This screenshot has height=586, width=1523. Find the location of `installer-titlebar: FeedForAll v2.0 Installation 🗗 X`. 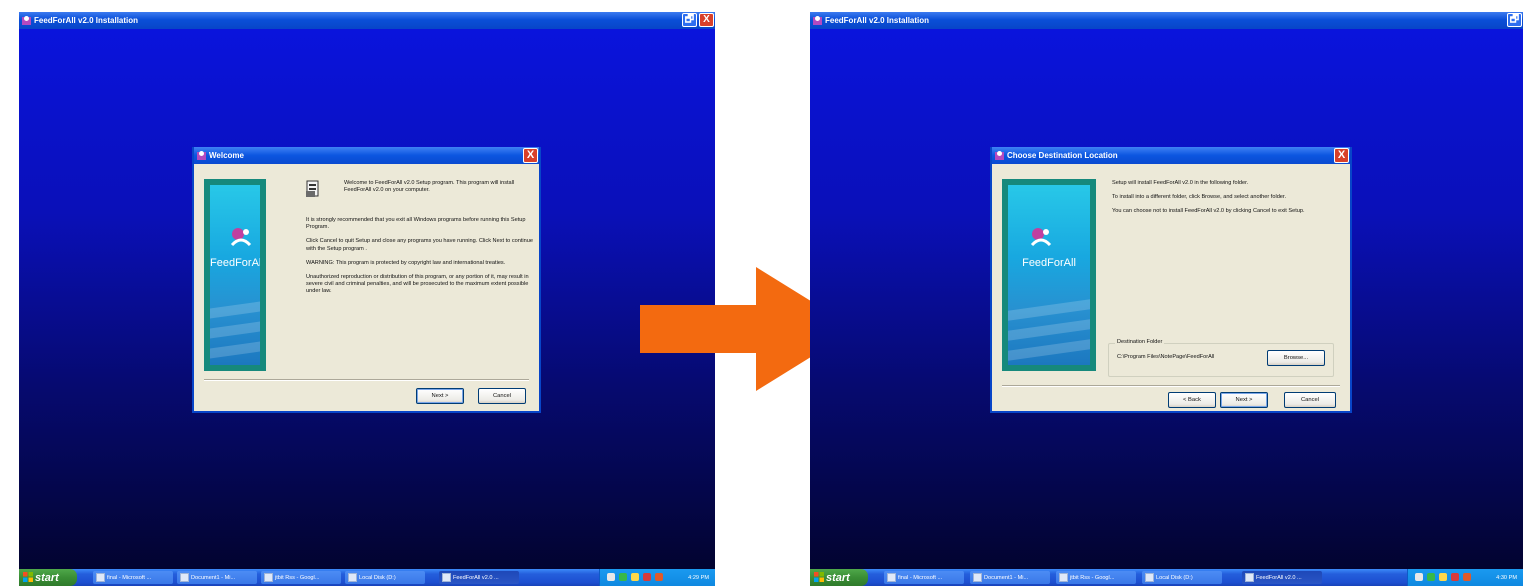

installer-titlebar: FeedForAll v2.0 Installation 🗗 X is located at coordinates (367, 20).